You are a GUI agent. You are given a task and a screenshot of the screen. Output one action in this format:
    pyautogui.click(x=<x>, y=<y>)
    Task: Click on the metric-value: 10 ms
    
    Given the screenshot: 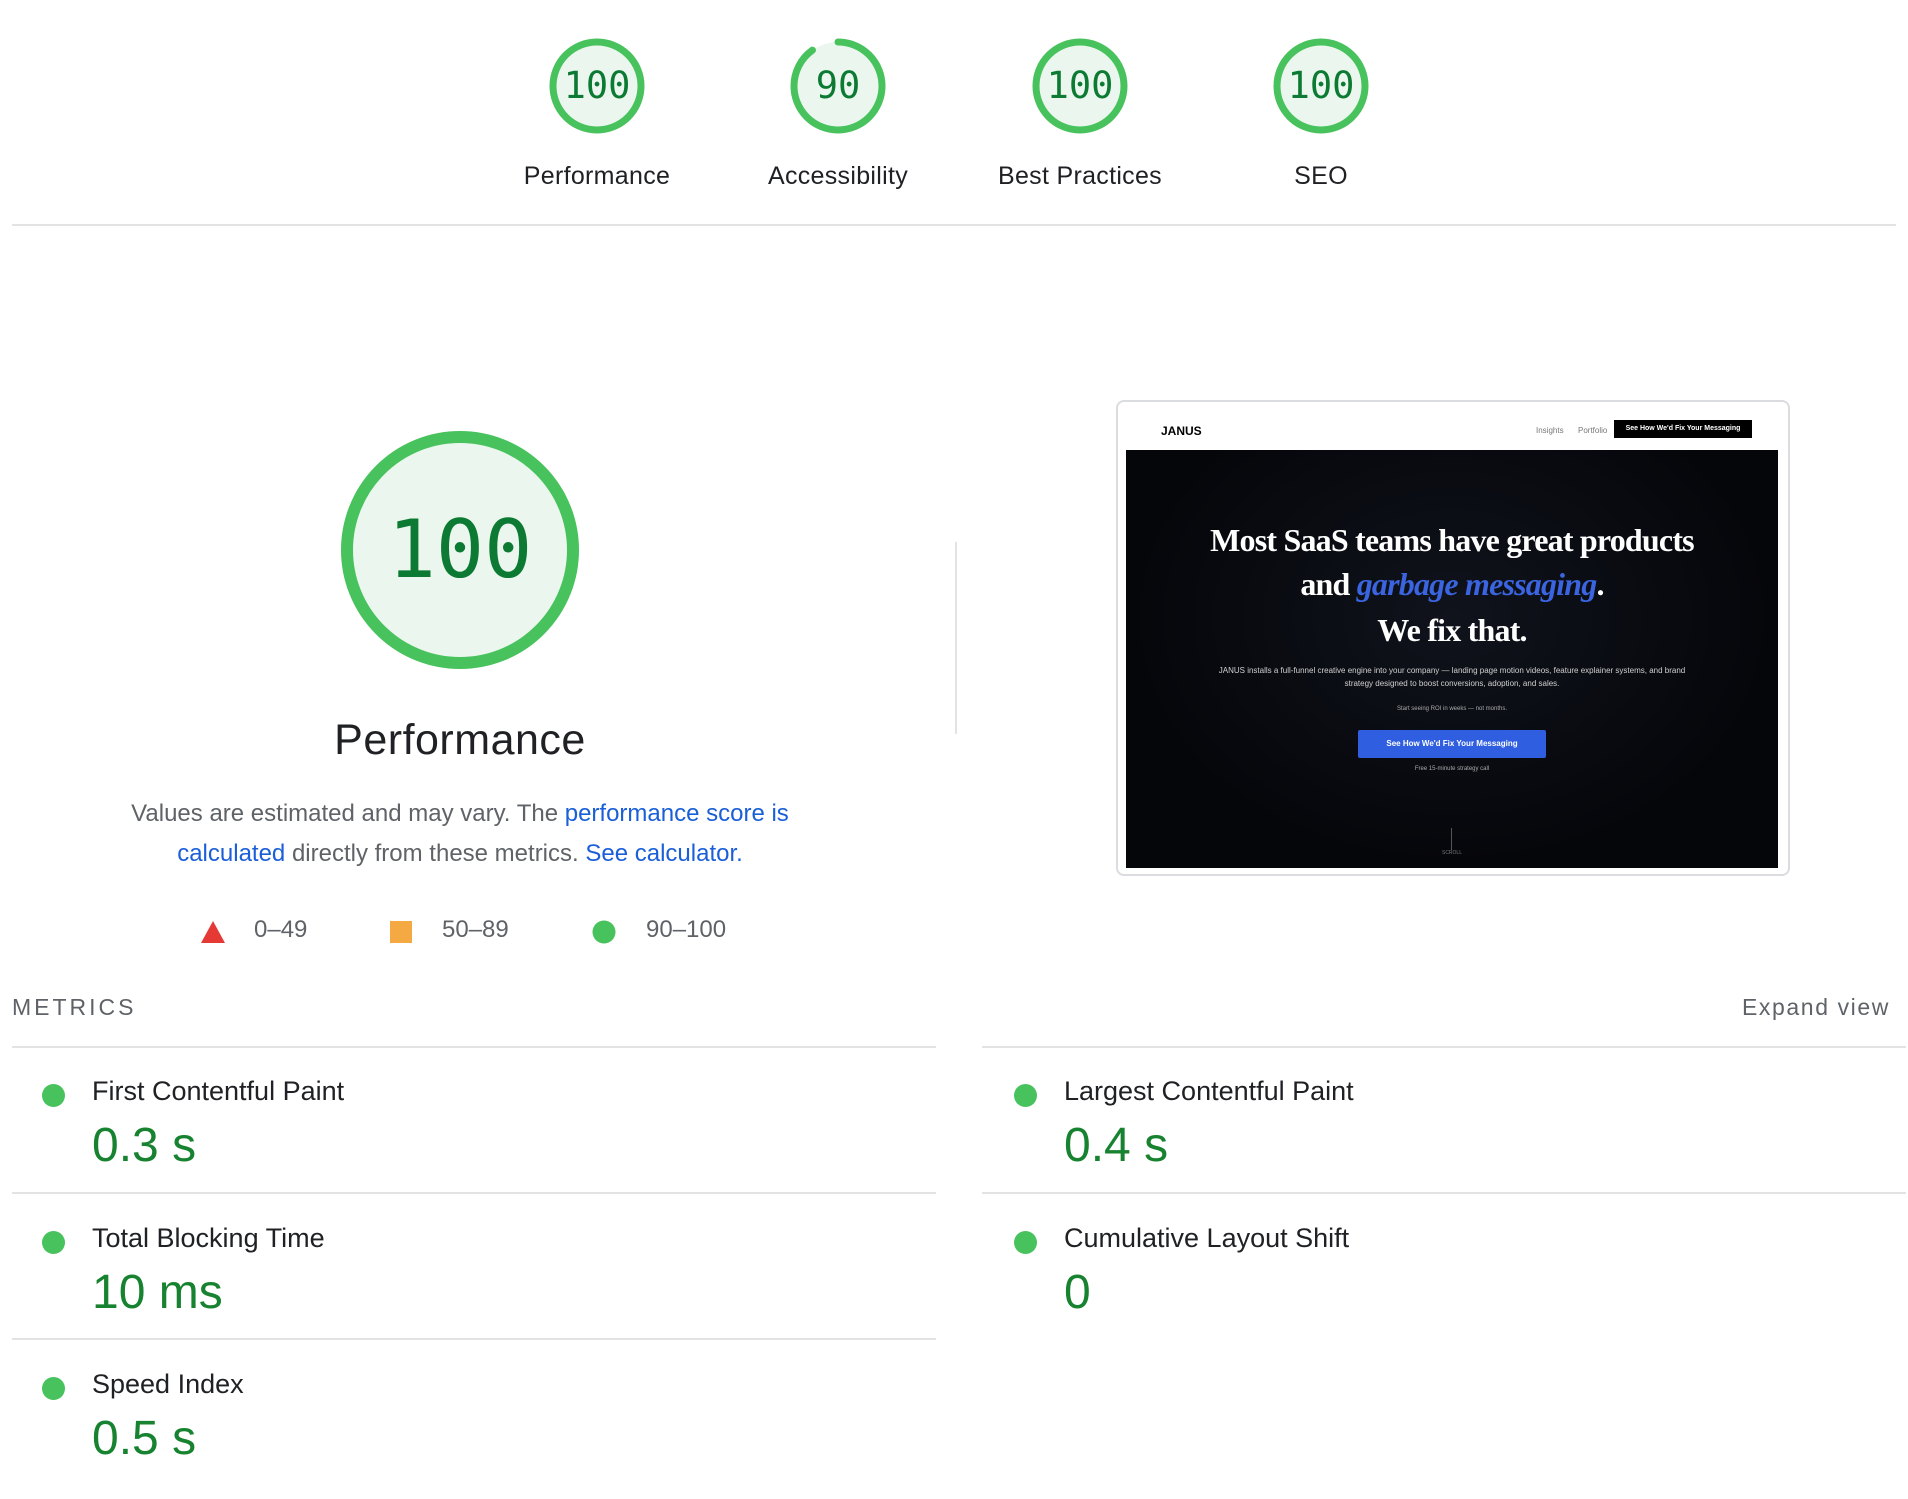 What is the action you would take?
    pyautogui.click(x=157, y=1292)
    